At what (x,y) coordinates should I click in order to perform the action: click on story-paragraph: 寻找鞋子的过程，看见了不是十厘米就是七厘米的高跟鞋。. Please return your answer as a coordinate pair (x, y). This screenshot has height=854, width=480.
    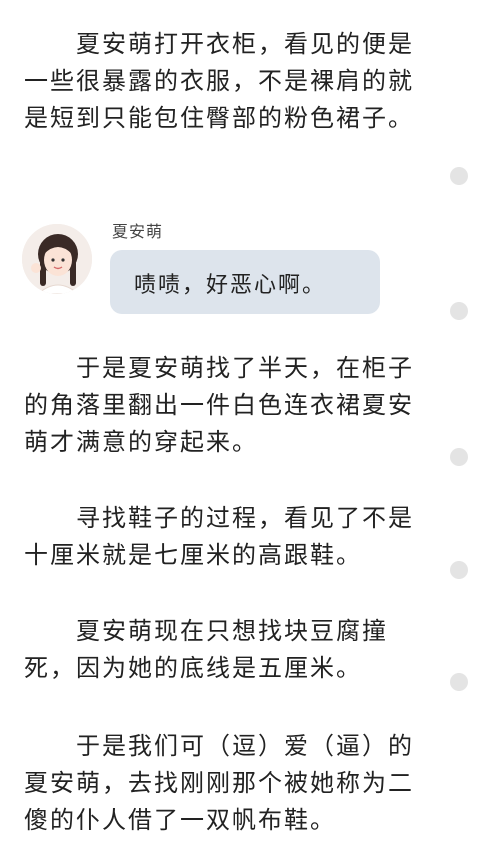
    Looking at the image, I should click on (219, 536).